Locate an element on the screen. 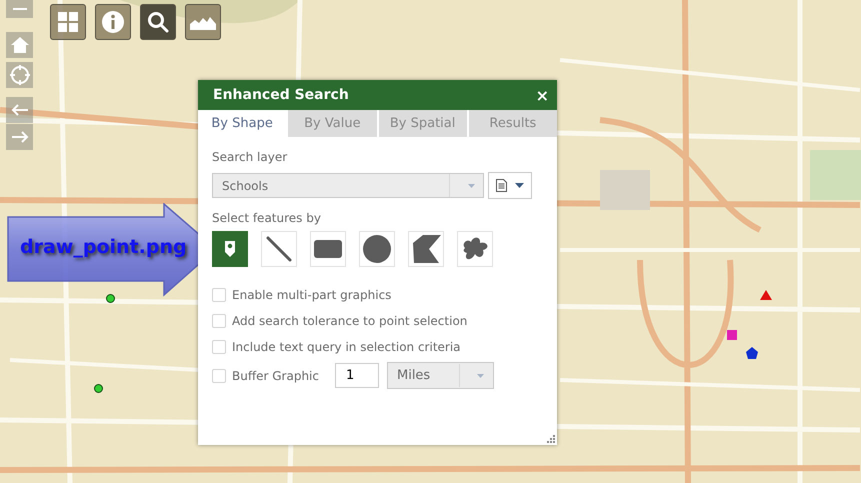 The width and height of the screenshot is (861, 483). square-marker-icon is located at coordinates (732, 335).